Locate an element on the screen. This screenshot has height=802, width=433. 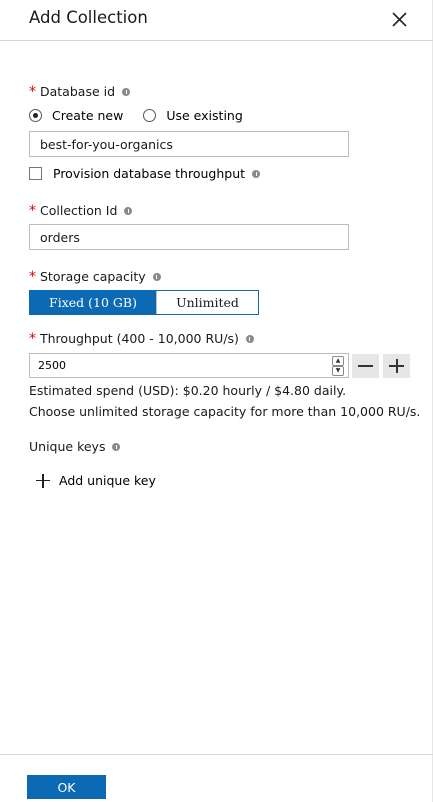
spinner-up-icon: ▲ is located at coordinates (338, 360).